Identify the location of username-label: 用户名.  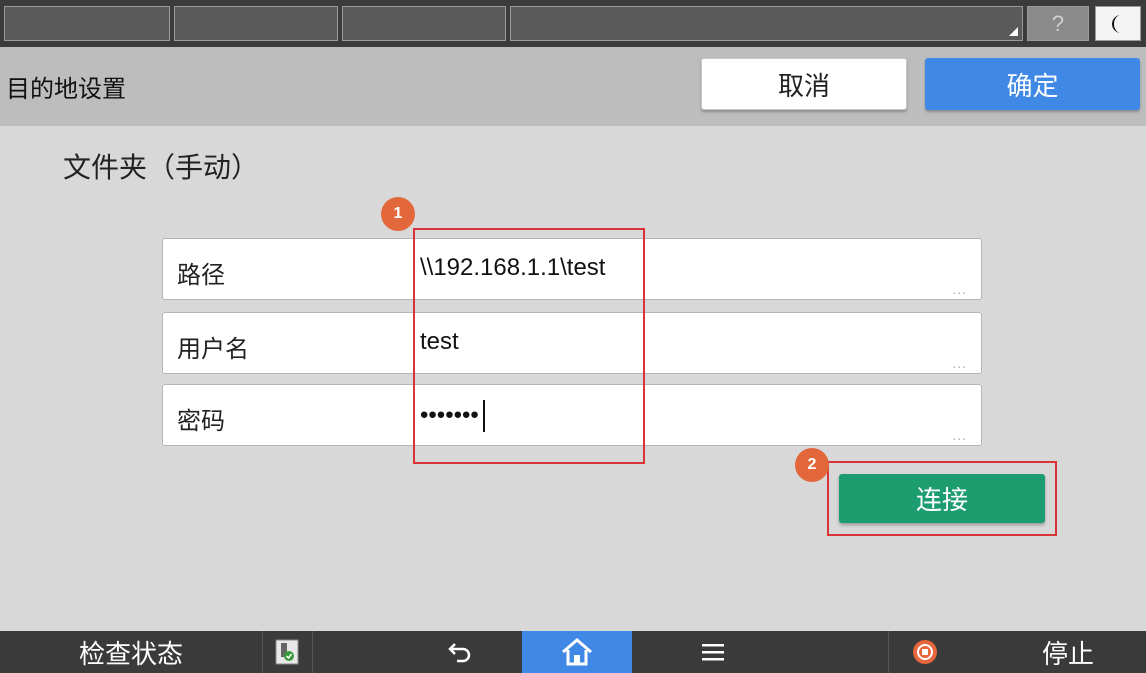
(213, 349).